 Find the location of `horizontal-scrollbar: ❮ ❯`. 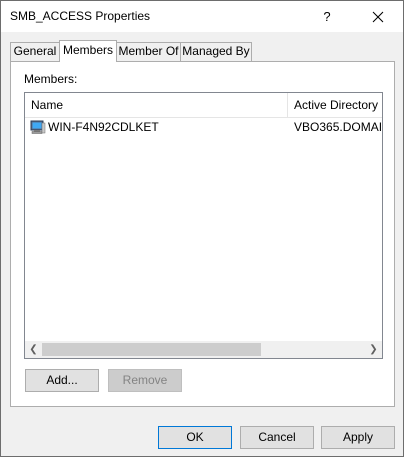

horizontal-scrollbar: ❮ ❯ is located at coordinates (203, 349).